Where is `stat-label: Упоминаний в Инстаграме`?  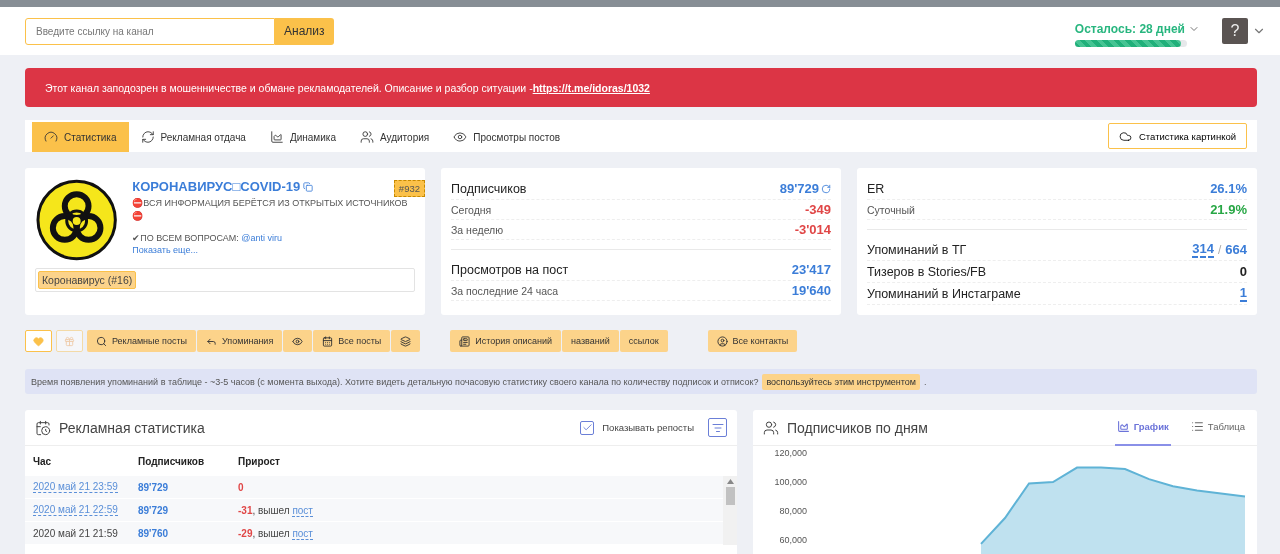
stat-label: Упоминаний в Инстаграме is located at coordinates (944, 293).